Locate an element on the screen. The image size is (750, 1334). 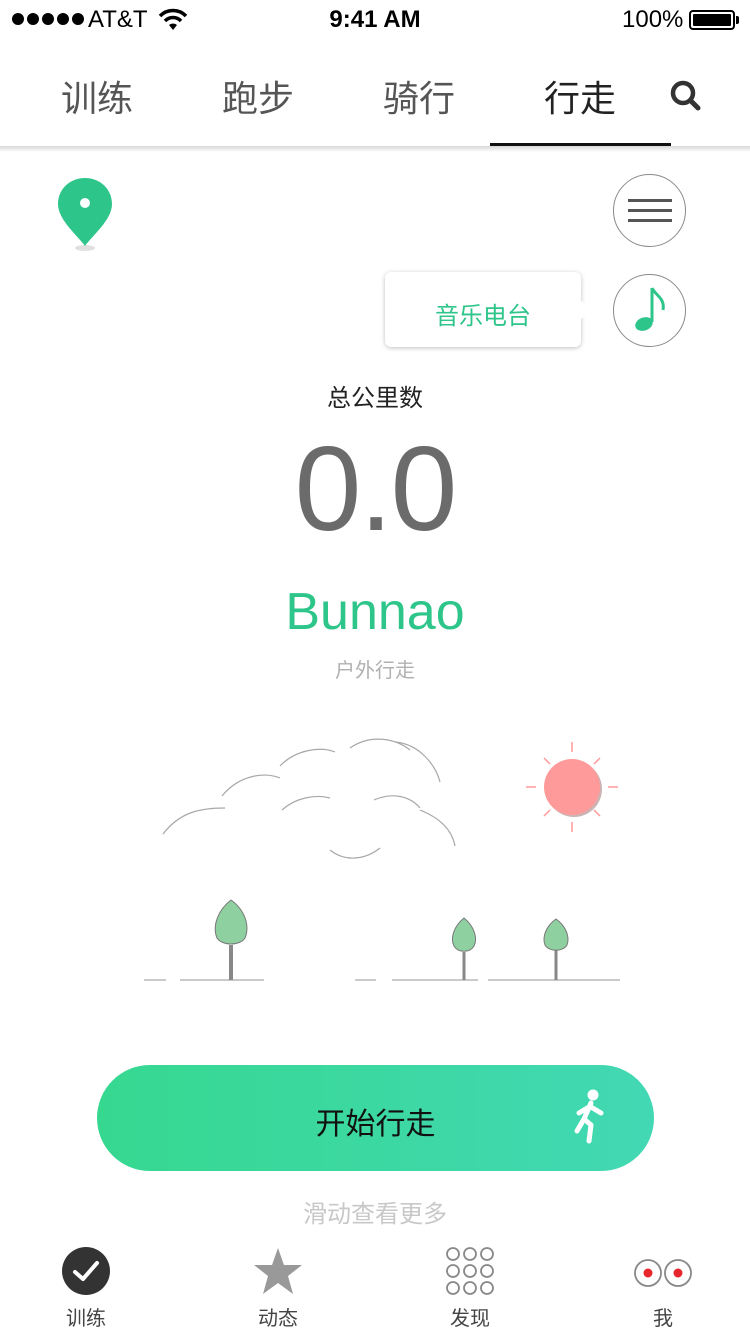
star-icon is located at coordinates (278, 1271).